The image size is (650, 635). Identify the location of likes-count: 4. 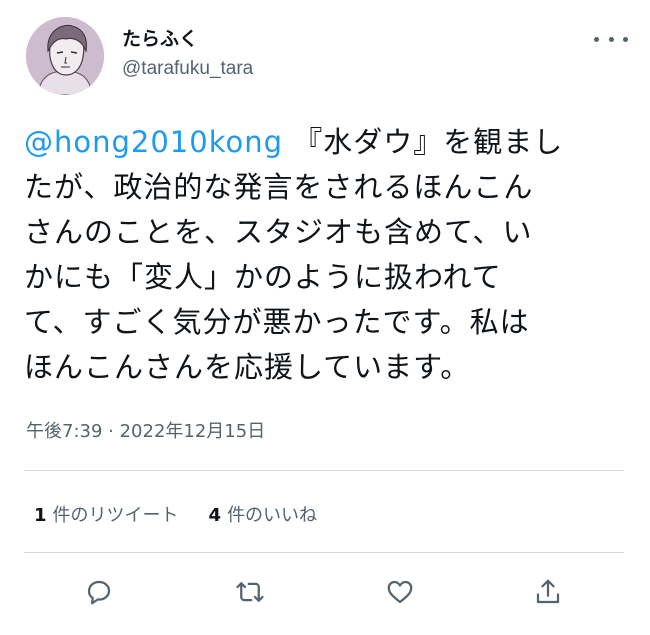
(215, 515).